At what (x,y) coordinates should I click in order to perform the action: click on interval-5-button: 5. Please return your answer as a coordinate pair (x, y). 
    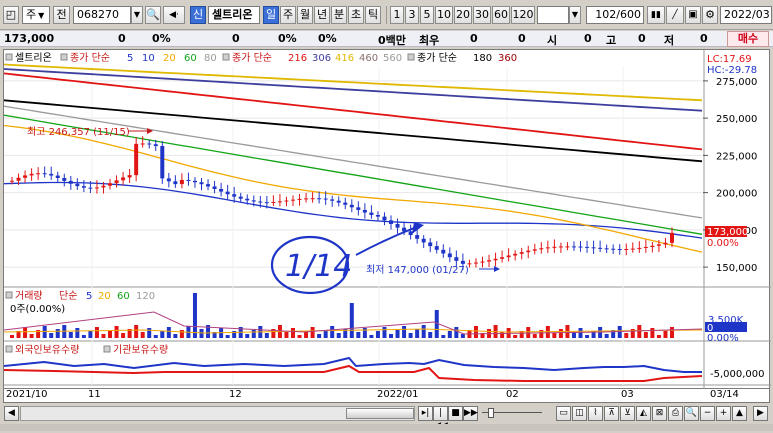
    Looking at the image, I should click on (427, 15).